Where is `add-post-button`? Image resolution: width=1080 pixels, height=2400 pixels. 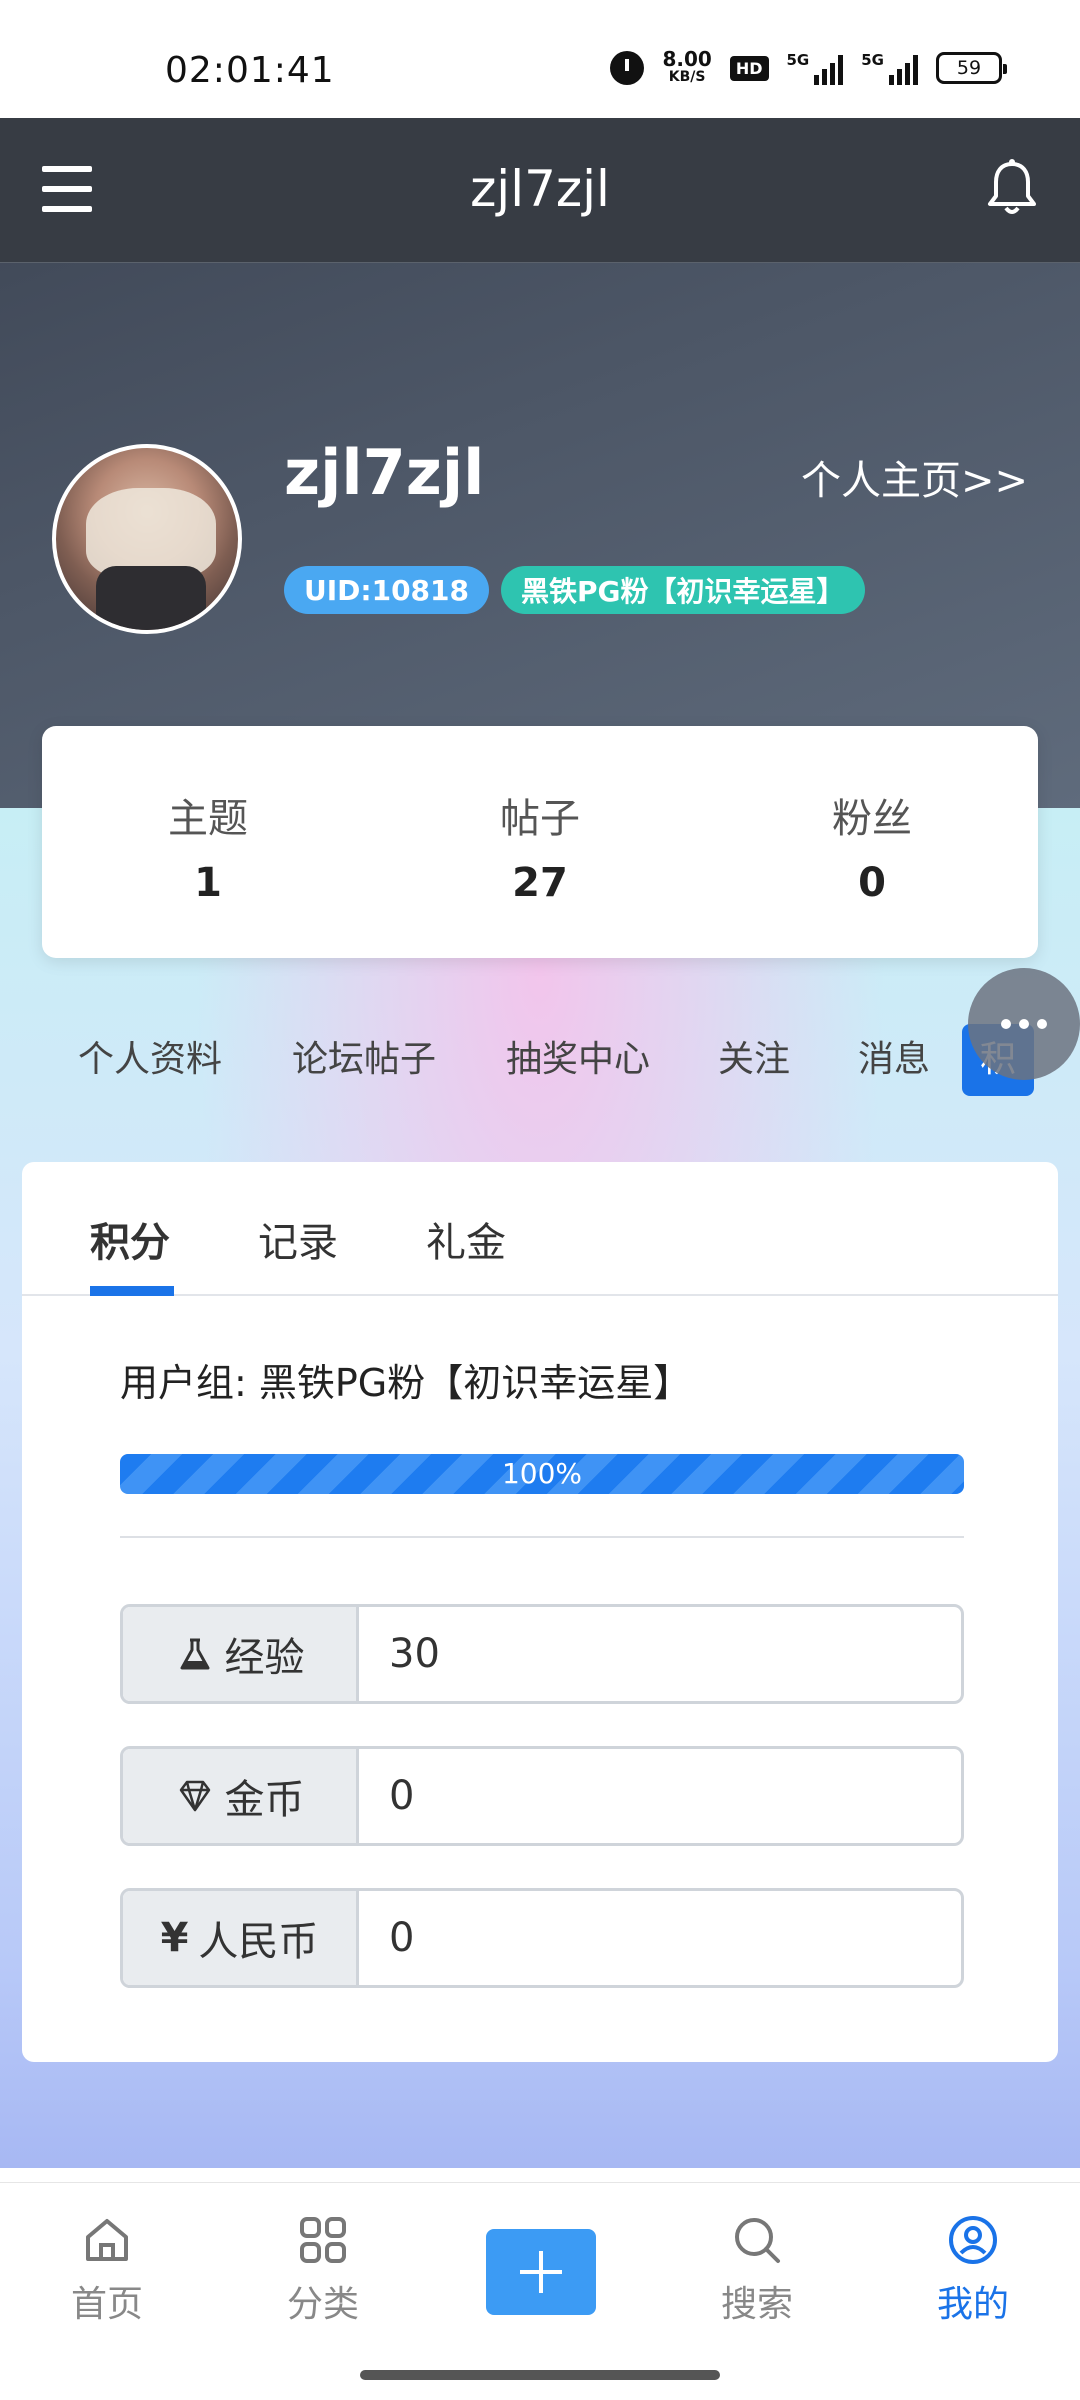
add-post-button is located at coordinates (541, 2272).